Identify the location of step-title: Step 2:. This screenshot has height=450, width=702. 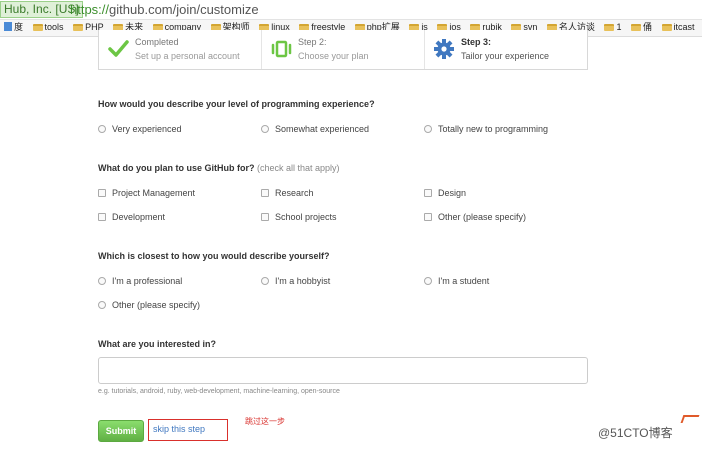
(312, 42).